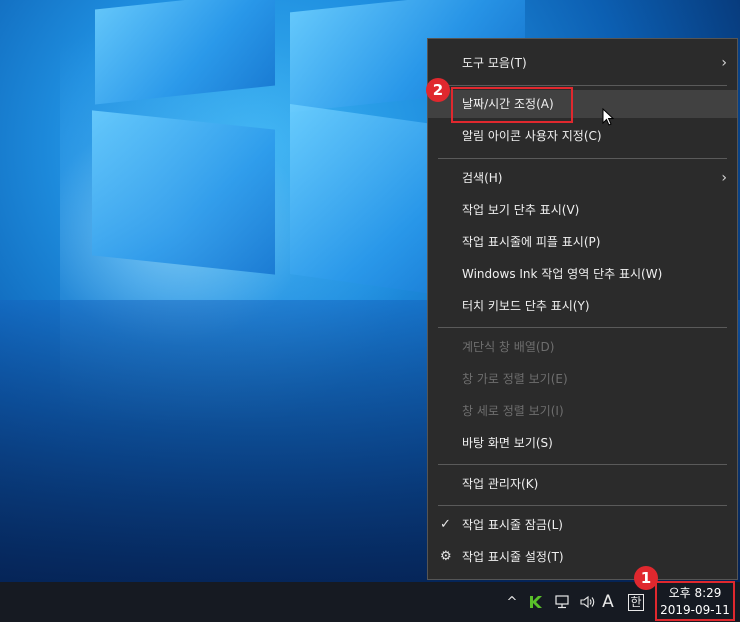 This screenshot has height=622, width=740. Describe the element at coordinates (482, 178) in the screenshot. I see `menu-item-label: 검색(H)` at that location.